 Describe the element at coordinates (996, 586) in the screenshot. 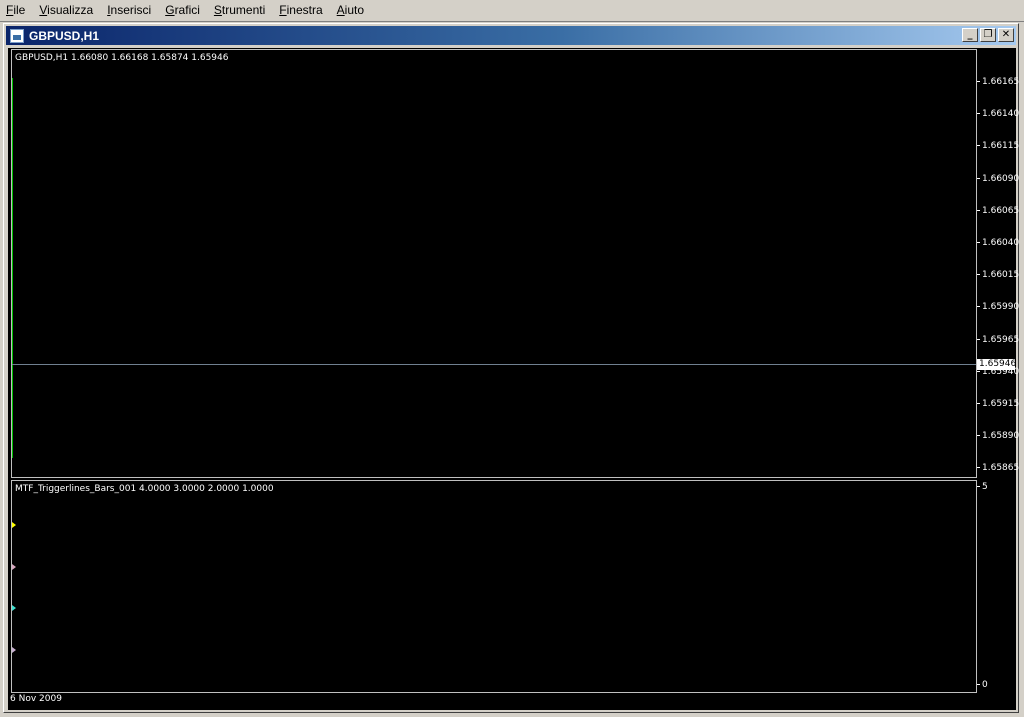

I see `indicator-axis: 50` at that location.